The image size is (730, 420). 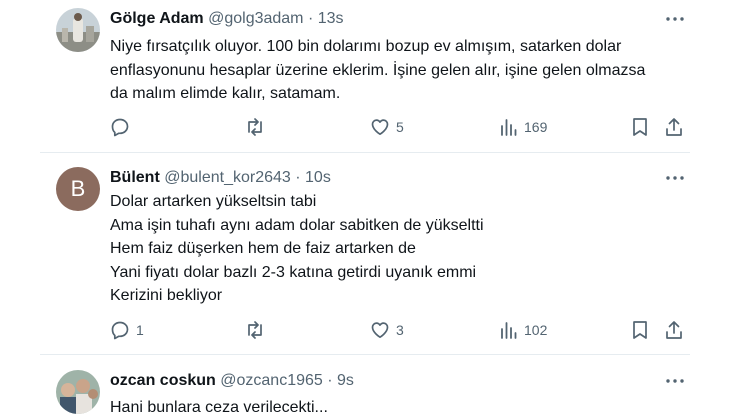 I want to click on avatar-letter: B, so click(x=78, y=188).